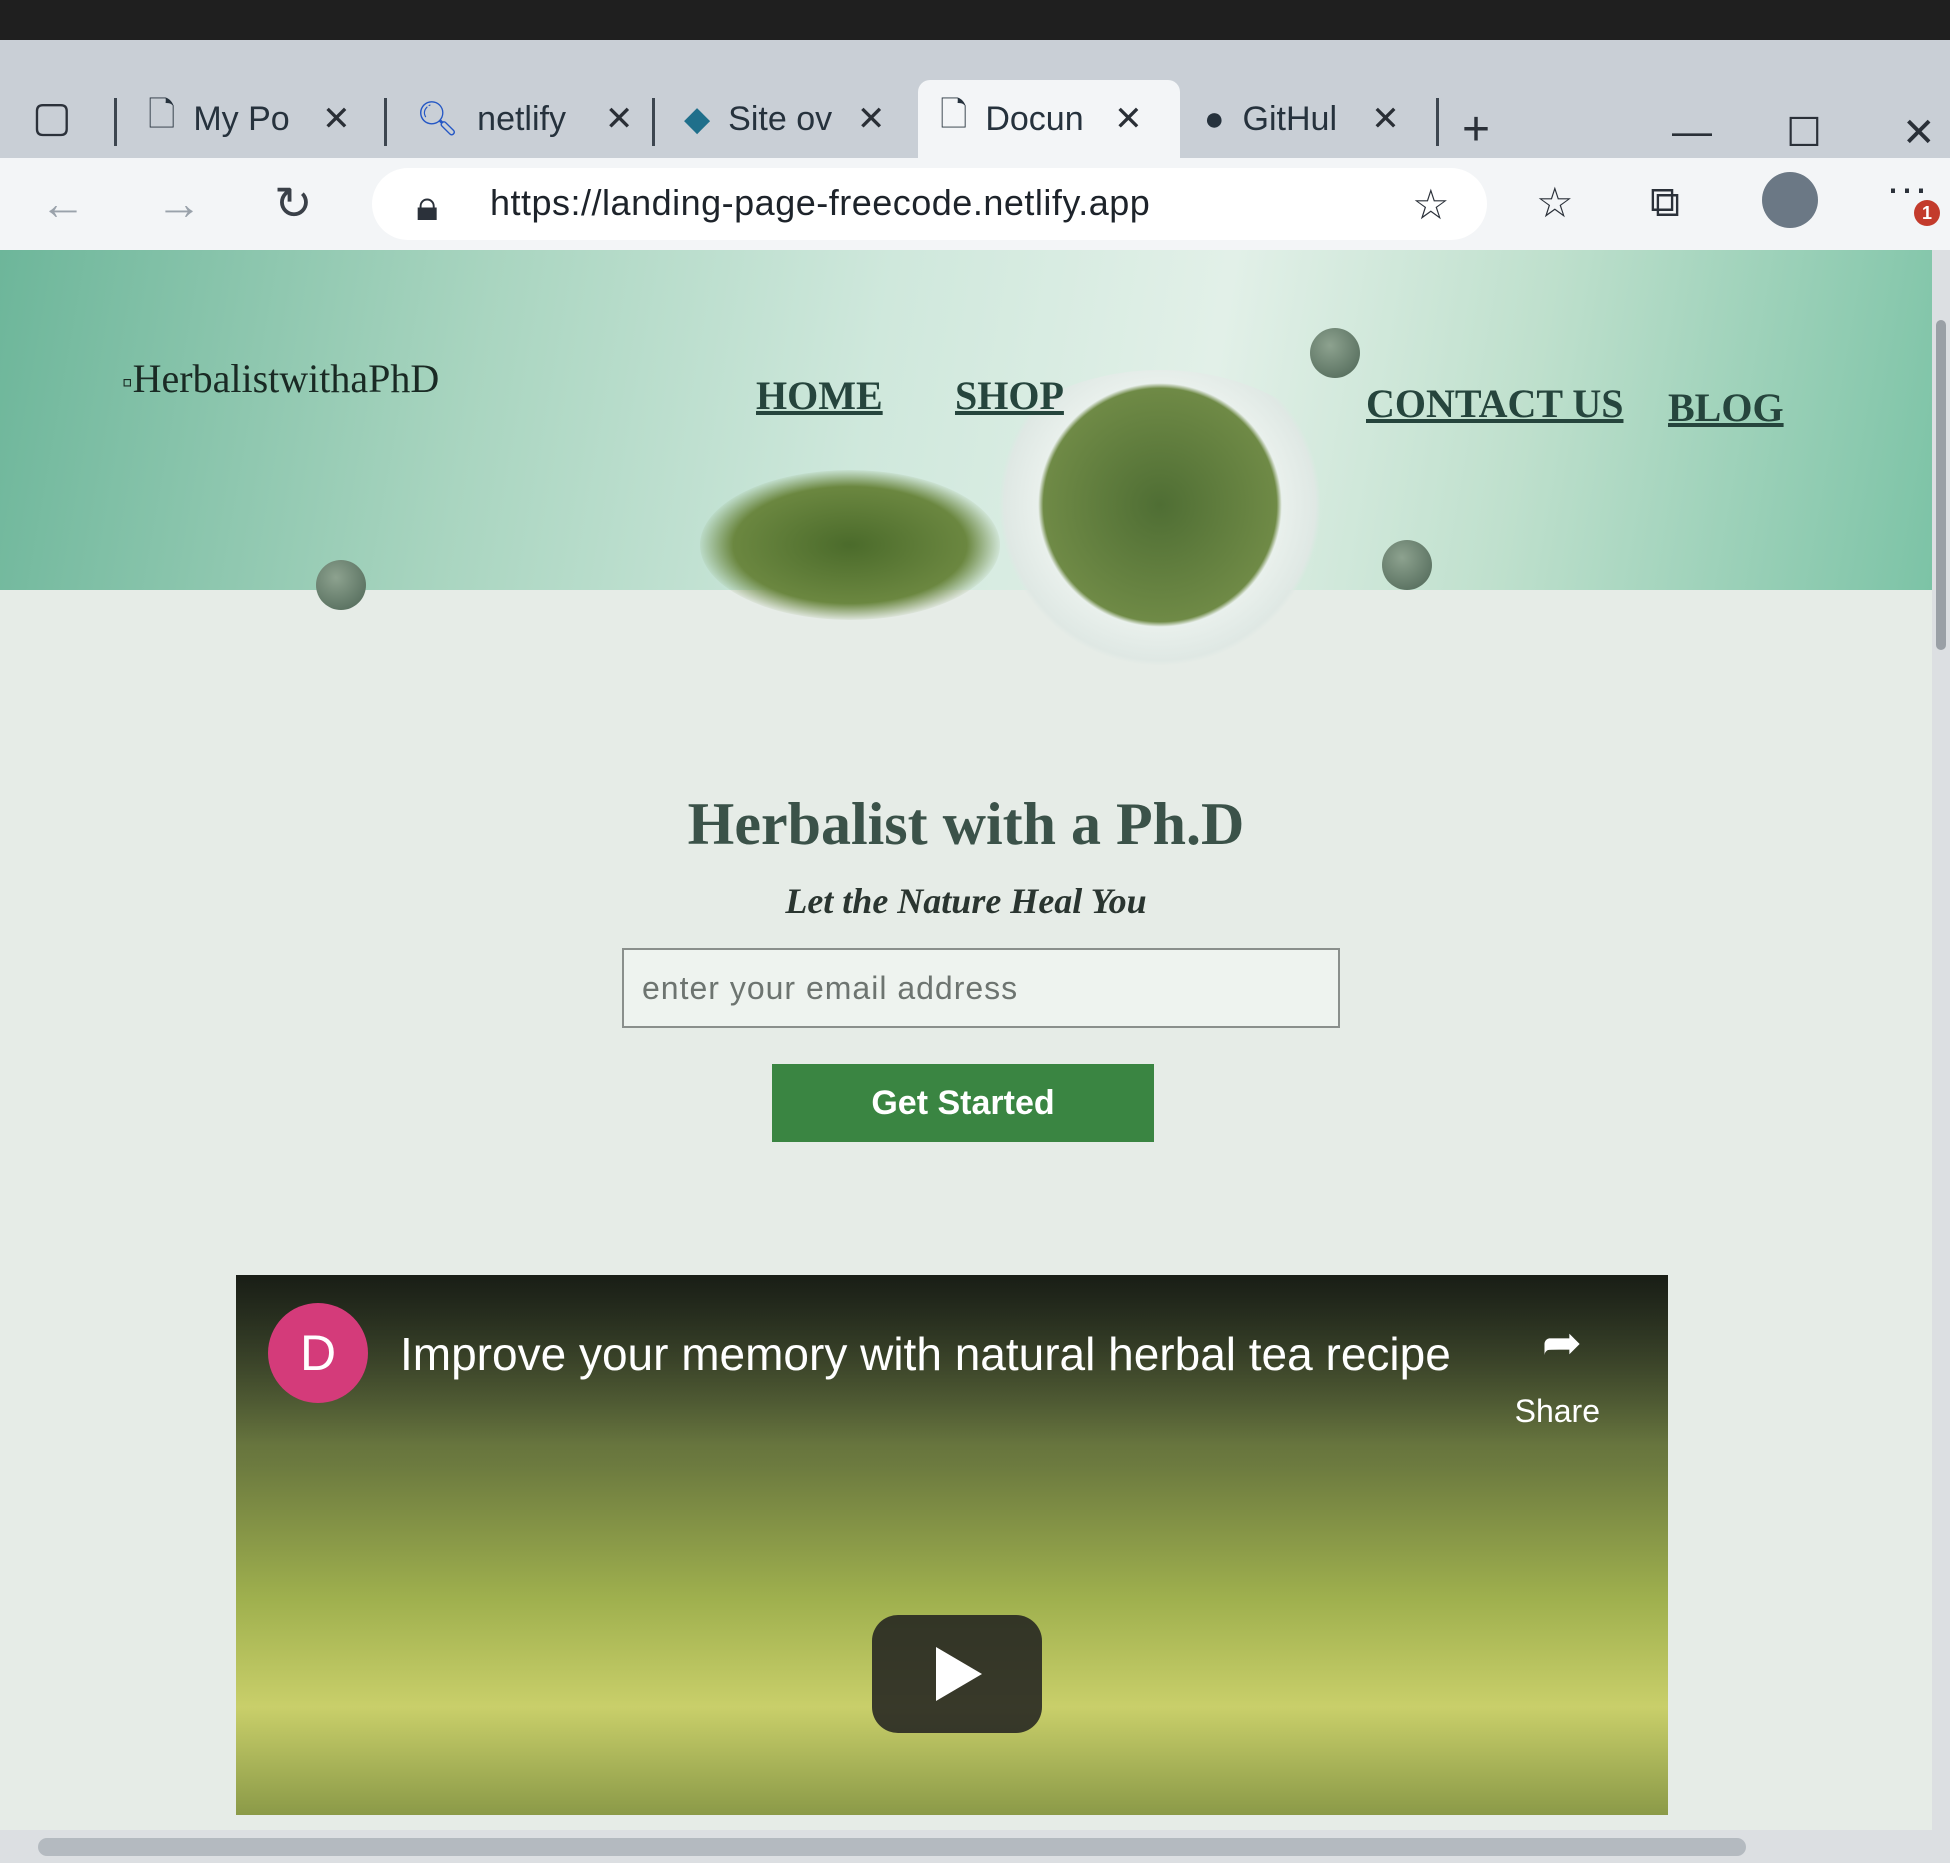 The image size is (1950, 1863). I want to click on broken-image-icon: ▫, so click(127, 382).